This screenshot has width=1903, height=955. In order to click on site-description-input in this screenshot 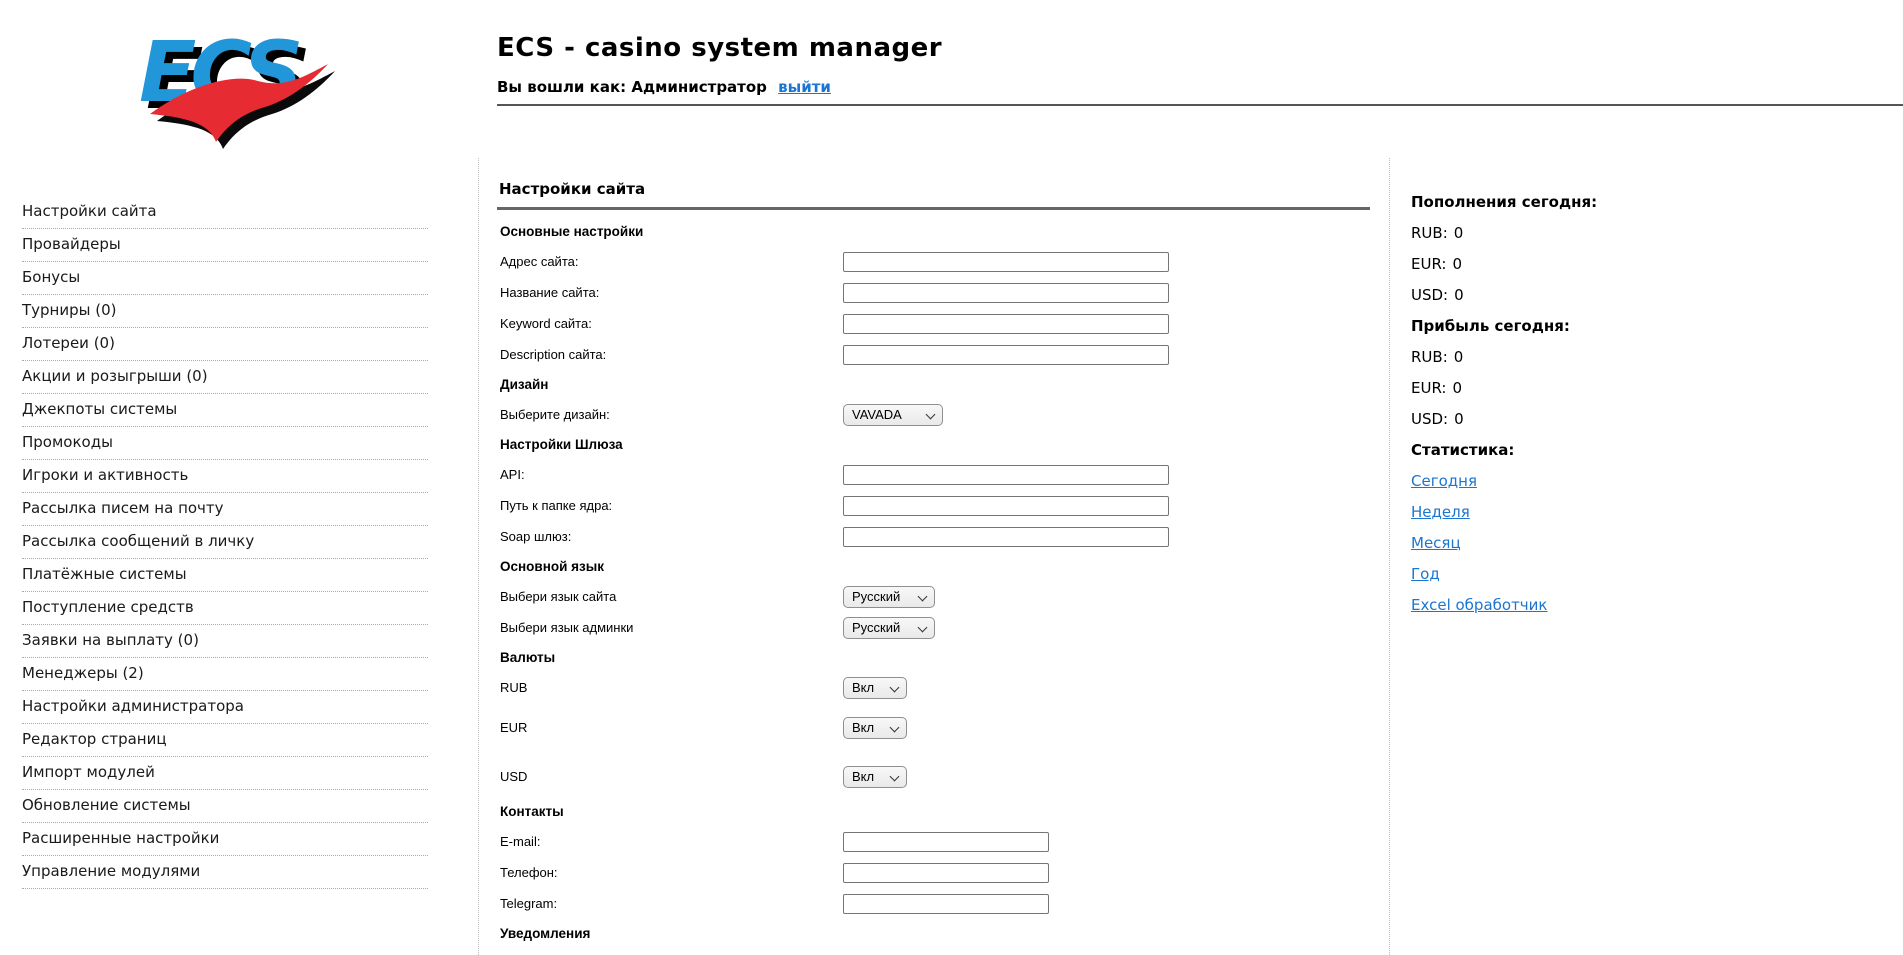, I will do `click(1006, 354)`.